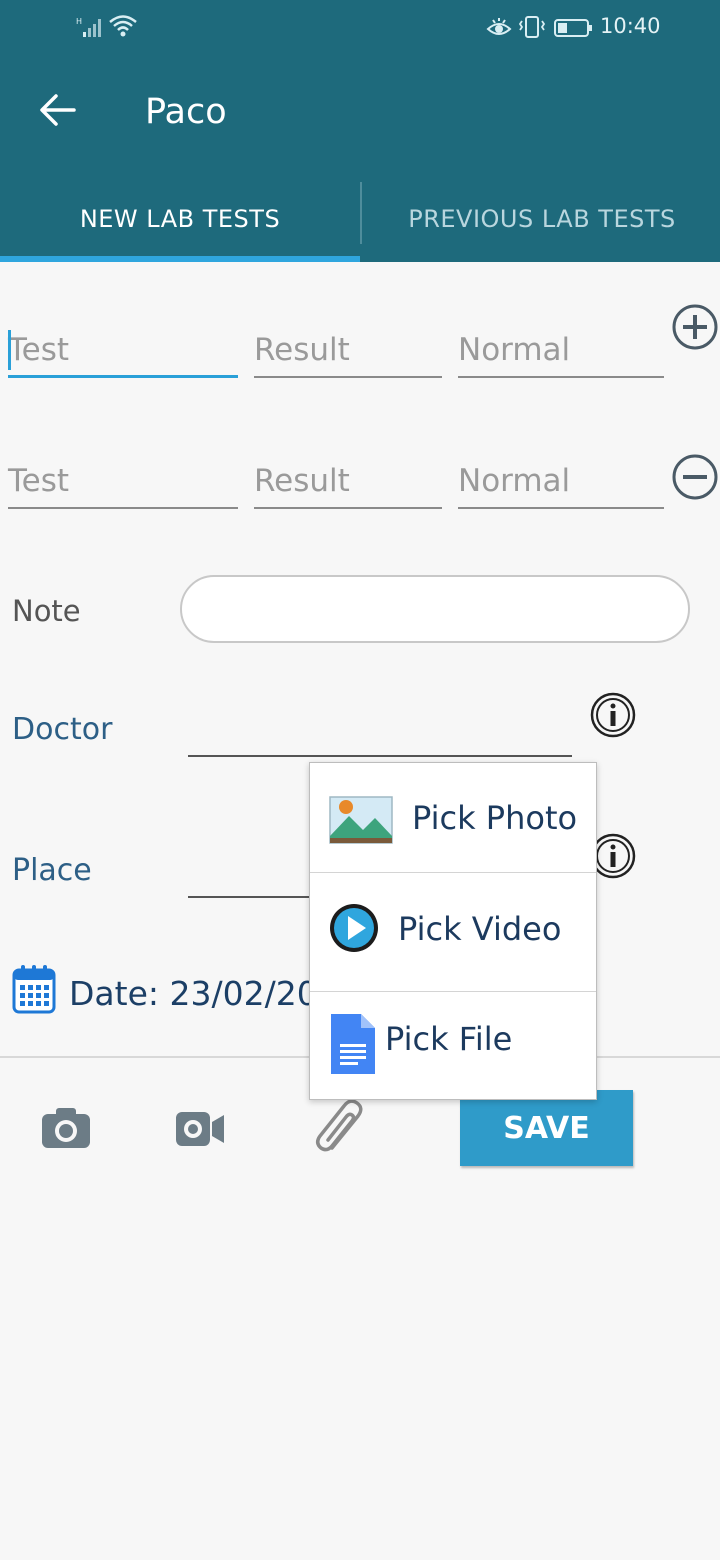 The image size is (720, 1560). I want to click on normal-input-2: Normal, so click(561, 479).